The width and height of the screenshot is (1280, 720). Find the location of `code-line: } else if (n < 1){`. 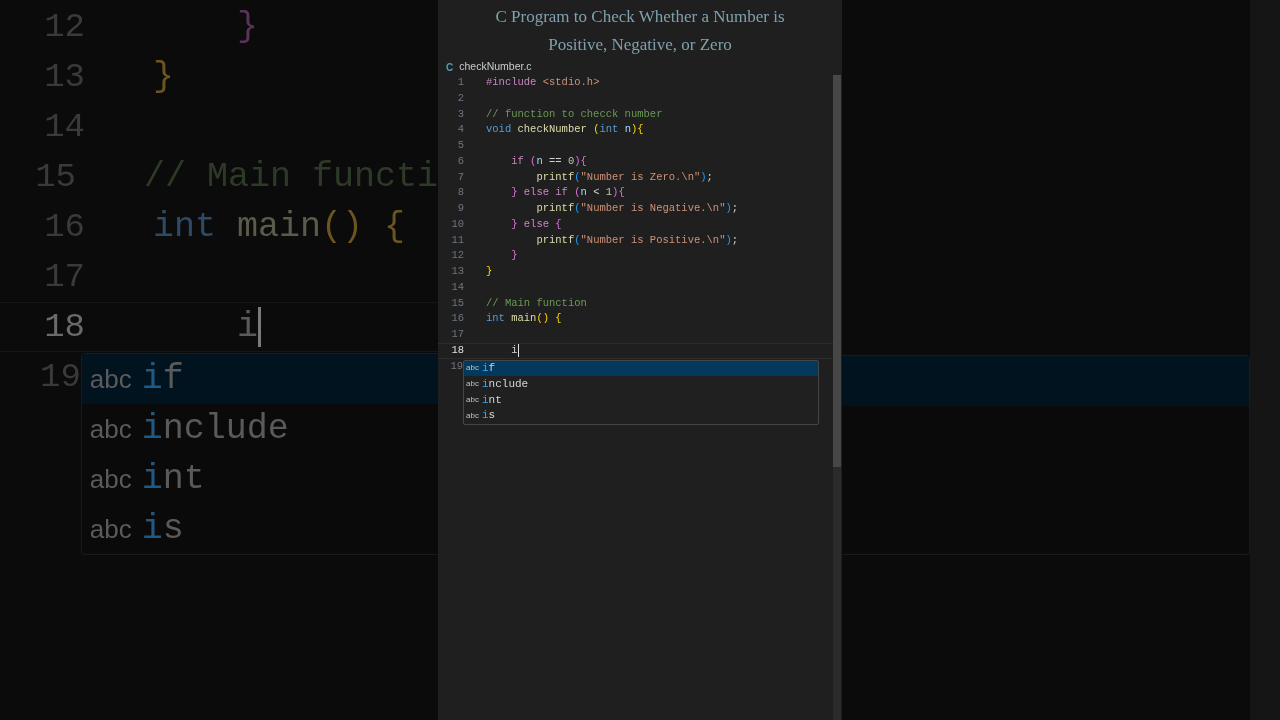

code-line: } else if (n < 1){ is located at coordinates (567, 193).